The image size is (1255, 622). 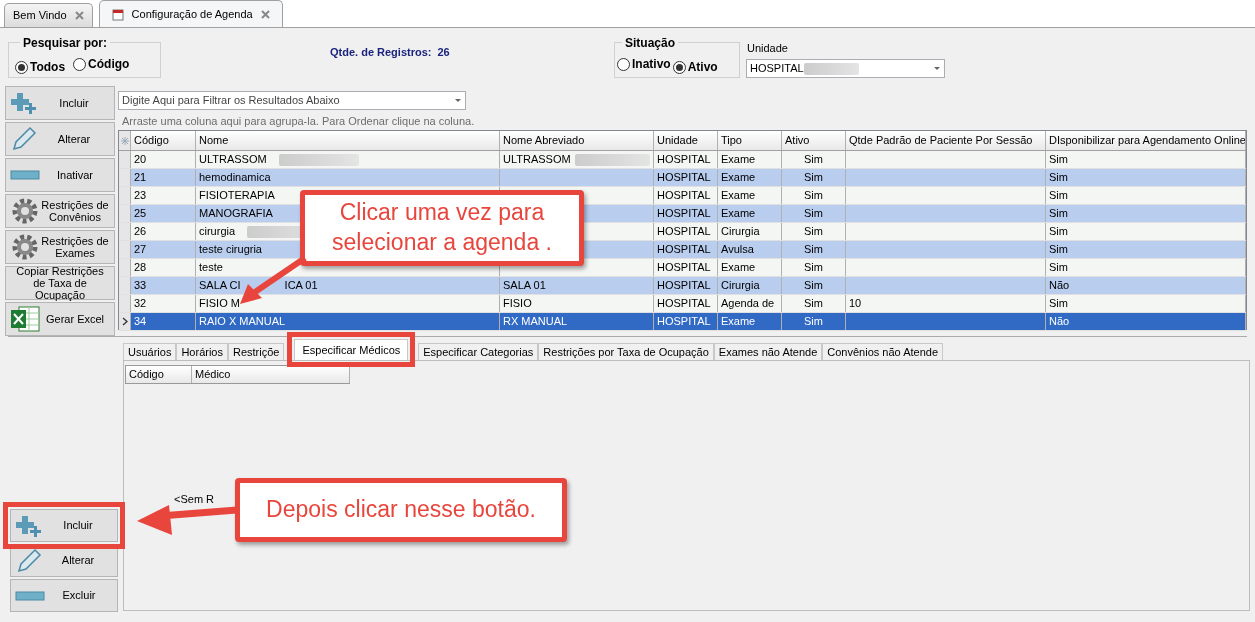 I want to click on column-header: Unidade, so click(x=686, y=140).